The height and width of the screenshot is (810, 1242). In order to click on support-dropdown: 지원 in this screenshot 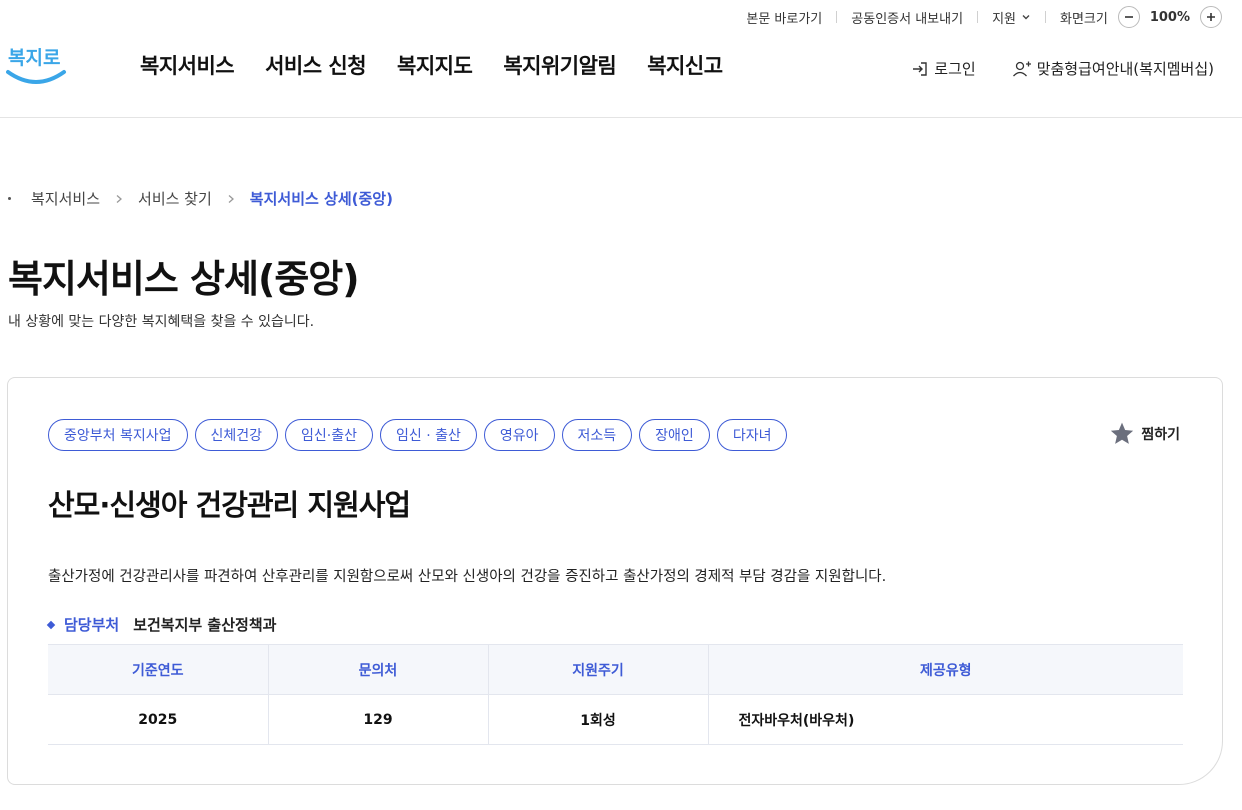, I will do `click(1011, 17)`.